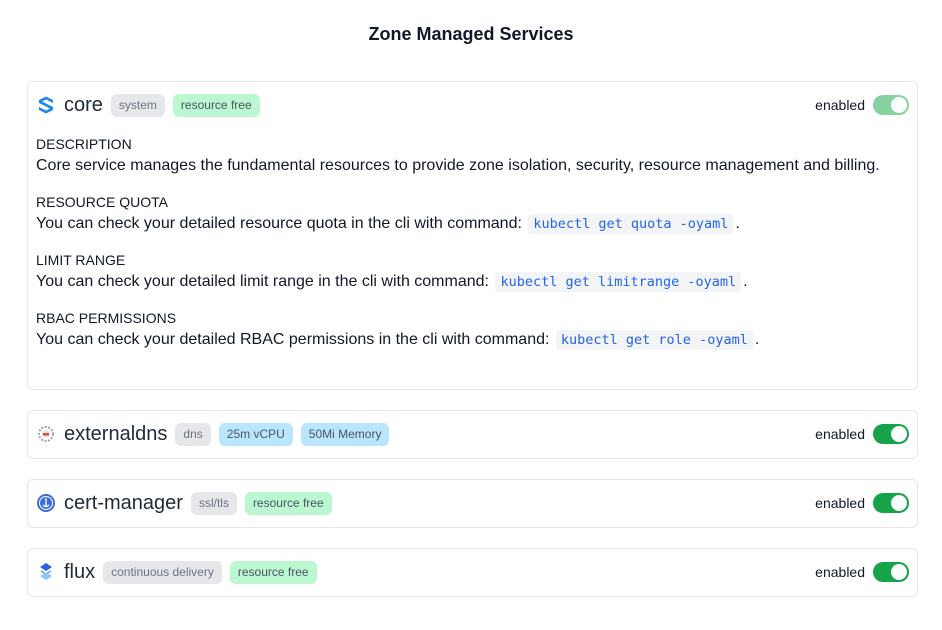 This screenshot has width=942, height=630. I want to click on flux-logo-icon, so click(46, 572).